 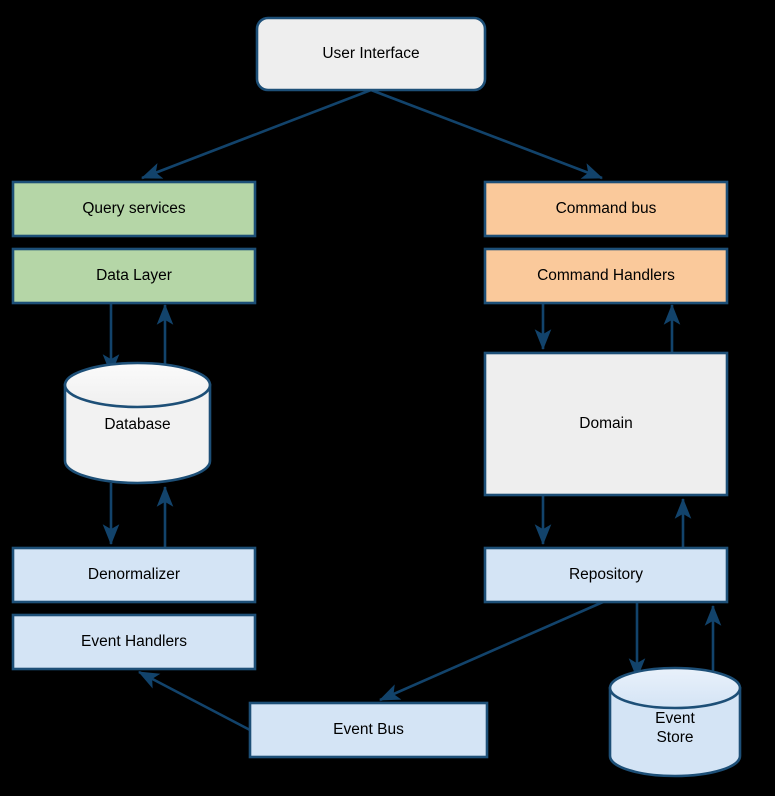 What do you see at coordinates (134, 642) in the screenshot?
I see `node-event-handlers` at bounding box center [134, 642].